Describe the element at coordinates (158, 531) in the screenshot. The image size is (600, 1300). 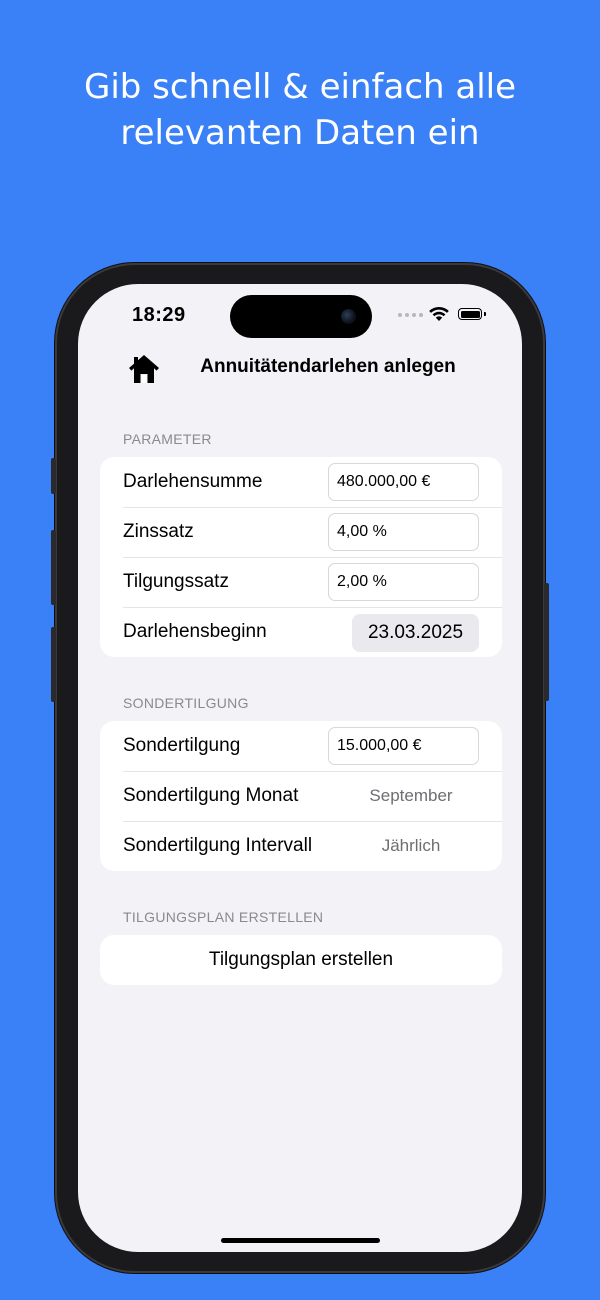
I see `zinssatz-label: Zinssatz` at that location.